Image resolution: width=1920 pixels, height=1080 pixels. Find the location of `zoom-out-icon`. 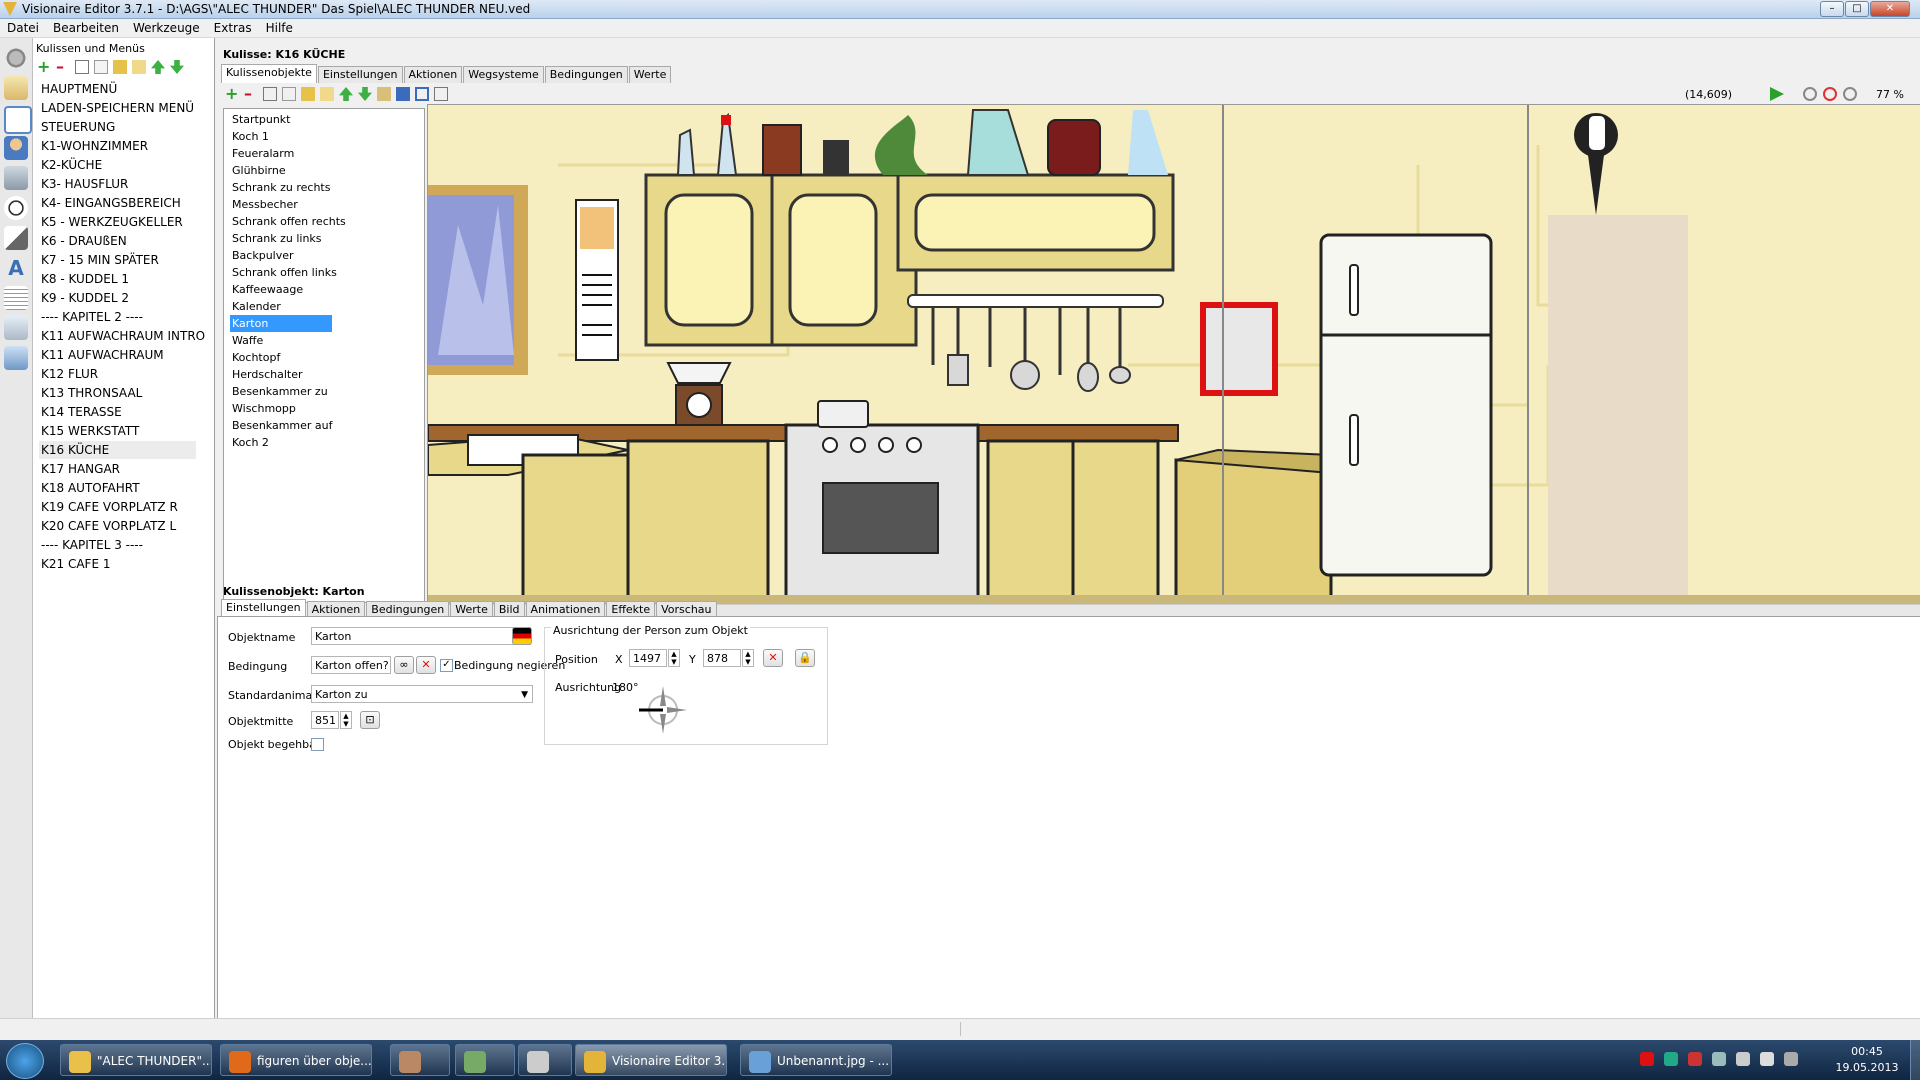

zoom-out-icon is located at coordinates (1850, 94).